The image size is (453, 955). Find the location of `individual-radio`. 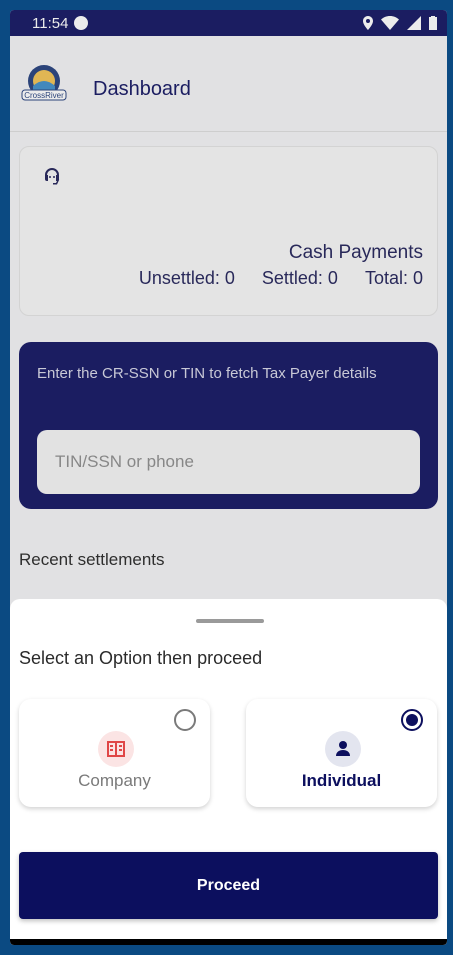

individual-radio is located at coordinates (412, 720).